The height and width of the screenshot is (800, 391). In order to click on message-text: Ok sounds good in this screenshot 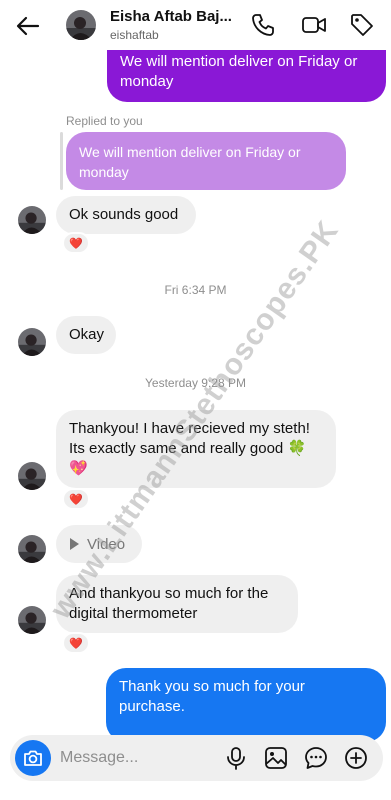, I will do `click(124, 214)`.